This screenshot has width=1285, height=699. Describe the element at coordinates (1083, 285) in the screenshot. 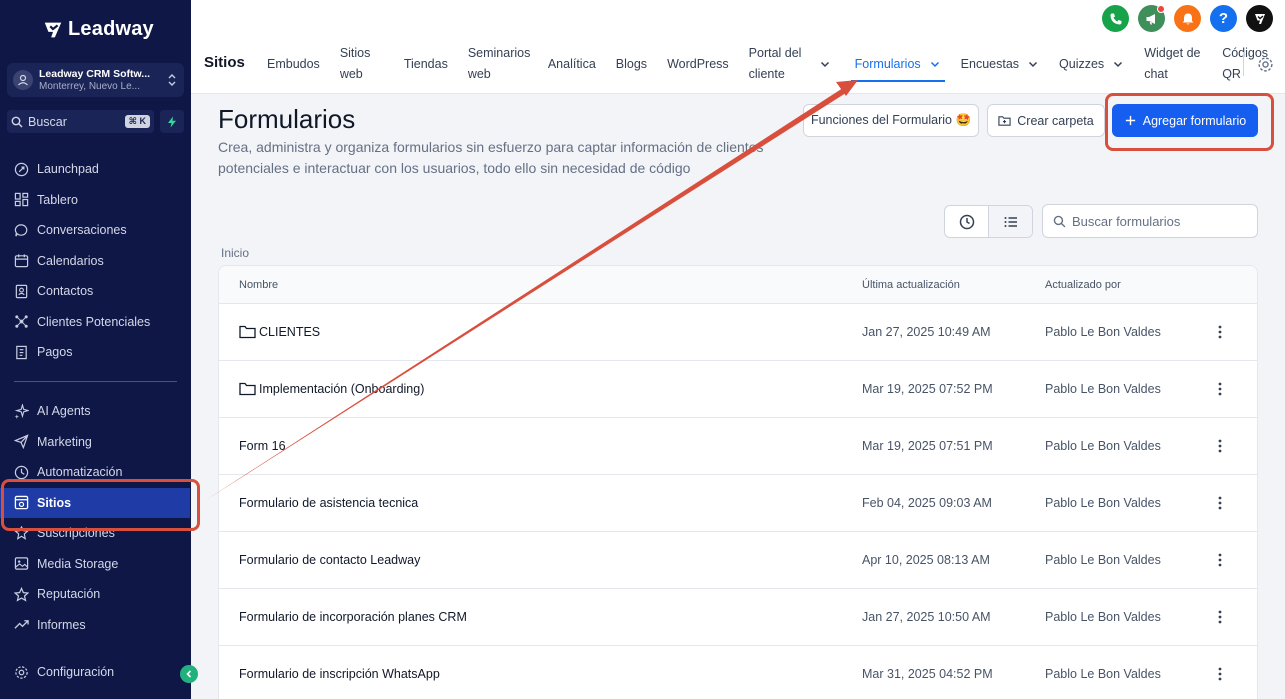

I see `column-updated-by: Actualizado por` at that location.